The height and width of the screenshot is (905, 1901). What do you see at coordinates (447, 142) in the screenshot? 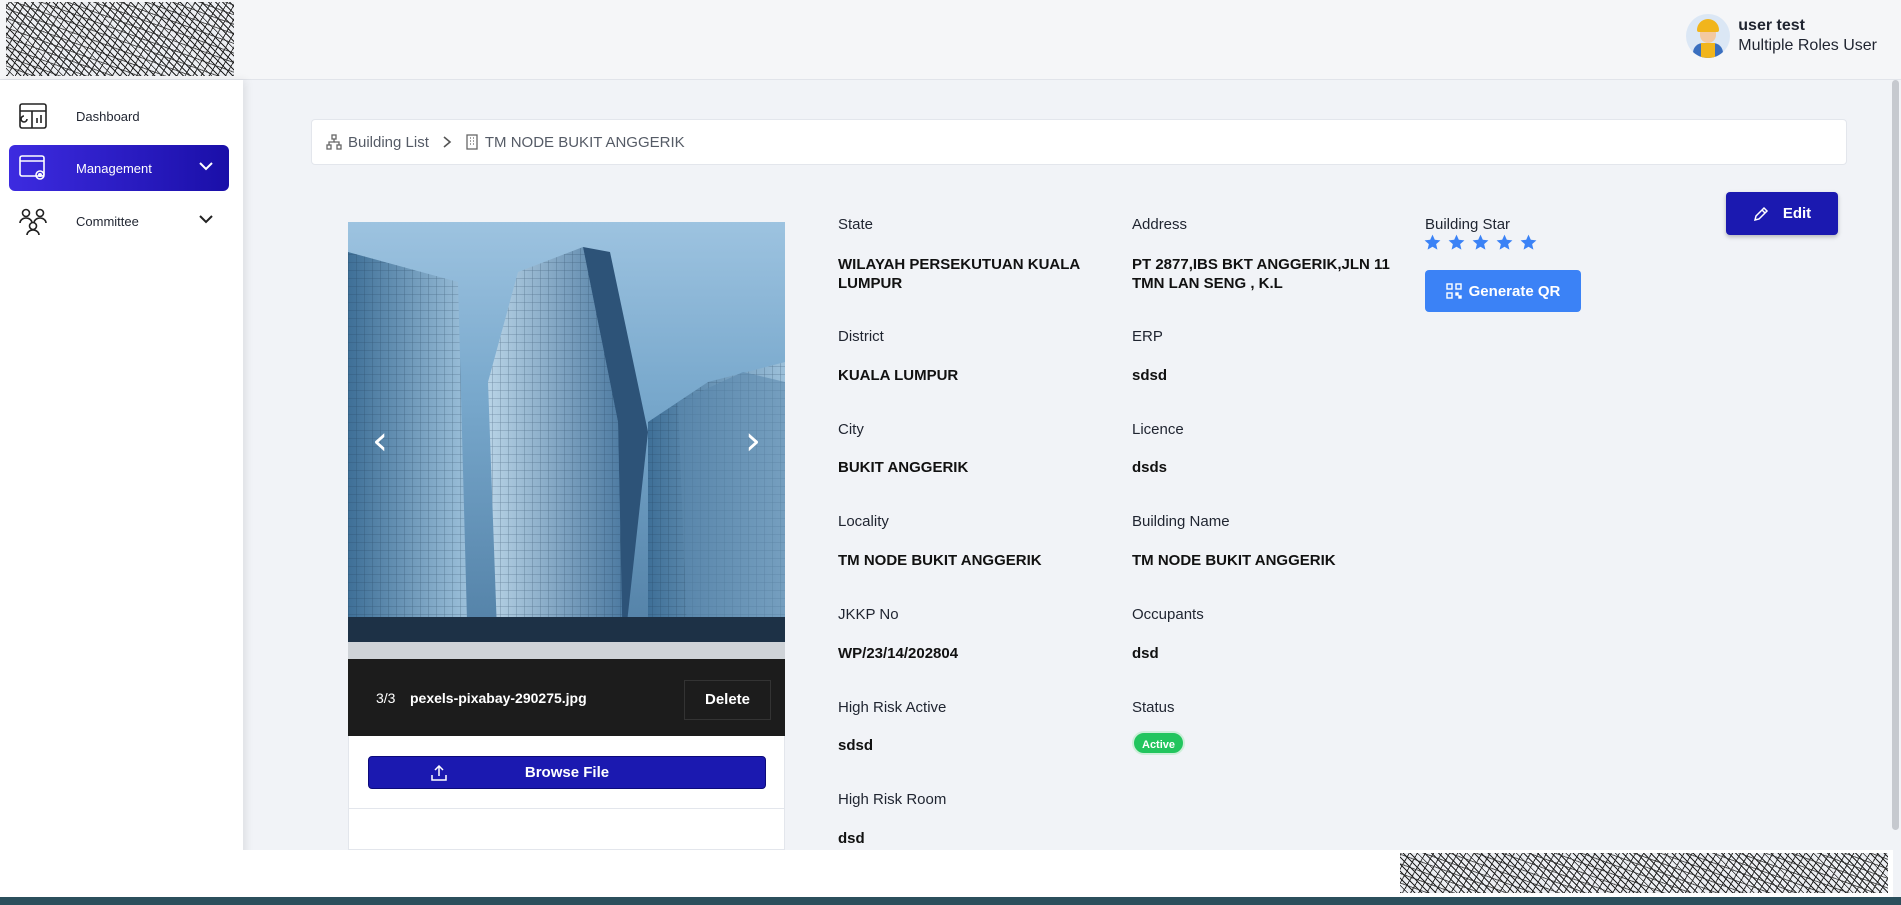
I see `chevron-right-icon` at bounding box center [447, 142].